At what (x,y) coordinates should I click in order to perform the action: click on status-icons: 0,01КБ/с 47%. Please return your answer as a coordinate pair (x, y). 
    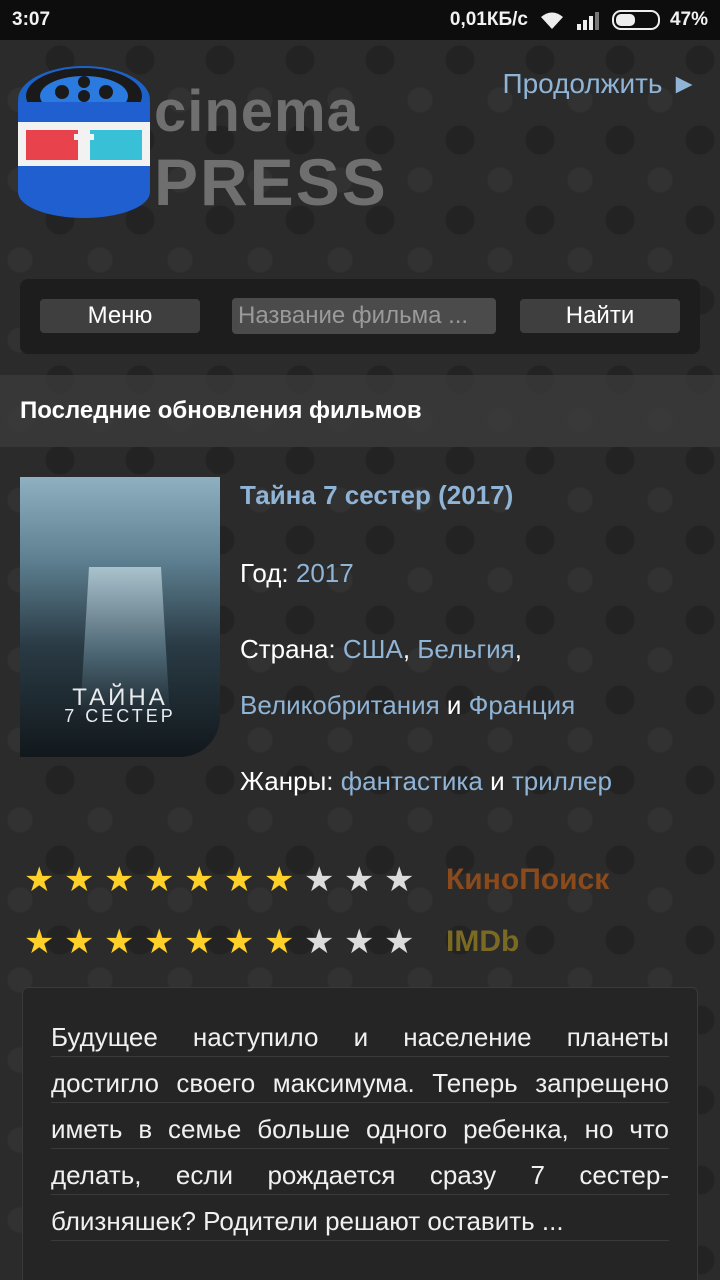
    Looking at the image, I should click on (579, 20).